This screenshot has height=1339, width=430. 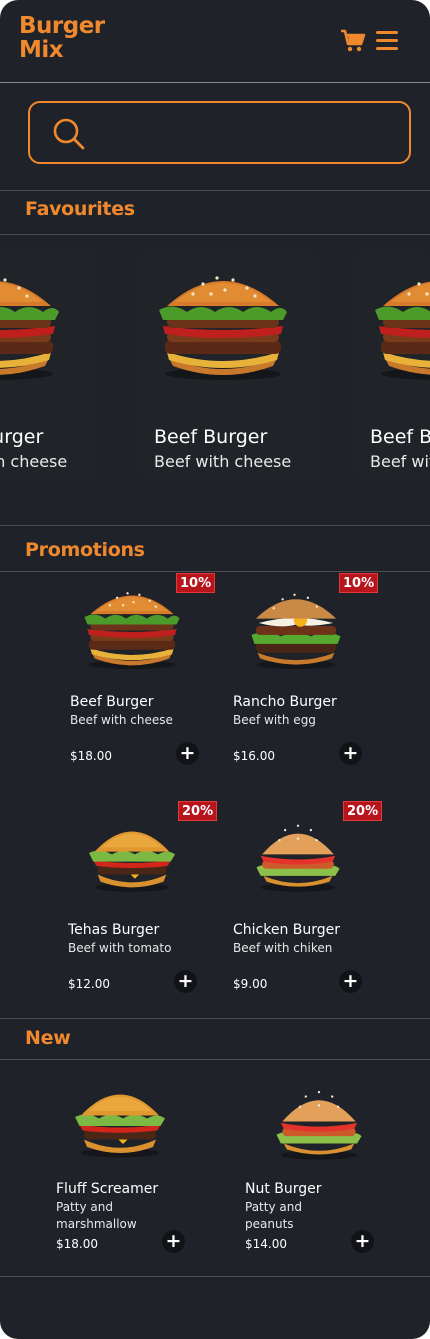 What do you see at coordinates (80, 209) in the screenshot?
I see `section-title-favourites: Favourites` at bounding box center [80, 209].